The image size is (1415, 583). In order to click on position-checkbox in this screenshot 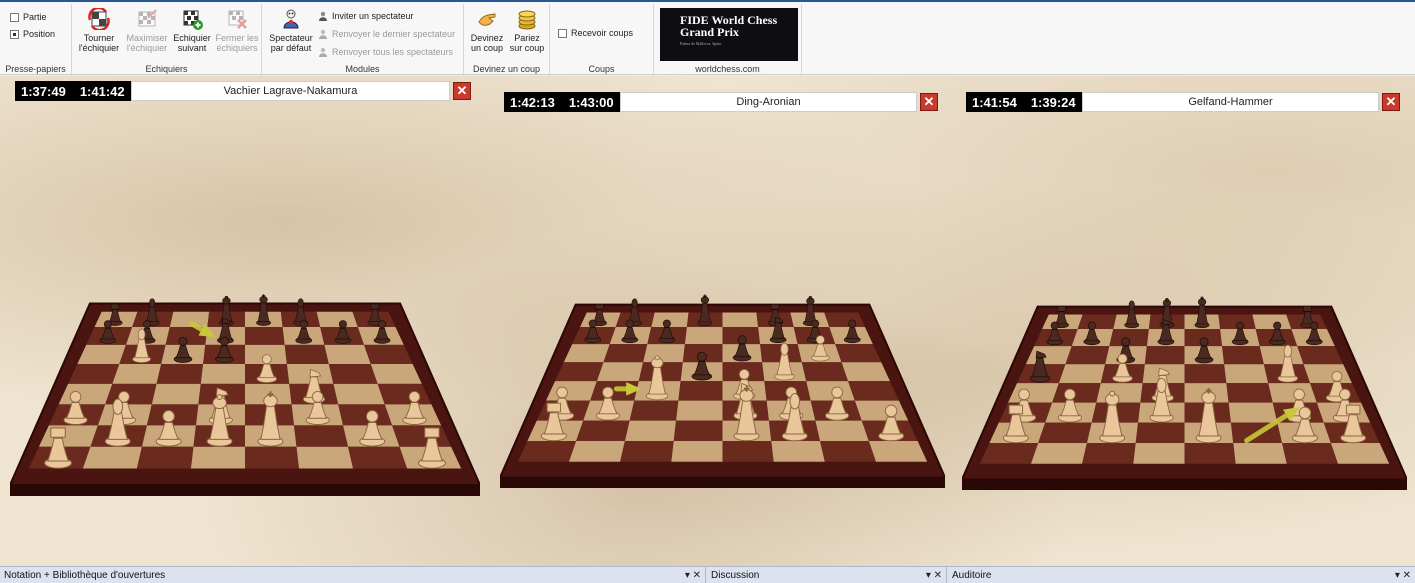, I will do `click(14, 34)`.